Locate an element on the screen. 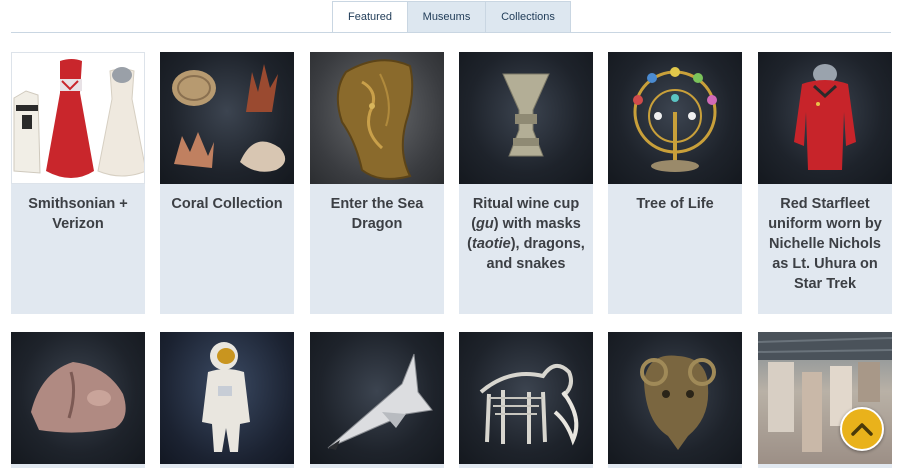 The image size is (902, 468). card-title: Smithsonian + Verizon is located at coordinates (78, 214).